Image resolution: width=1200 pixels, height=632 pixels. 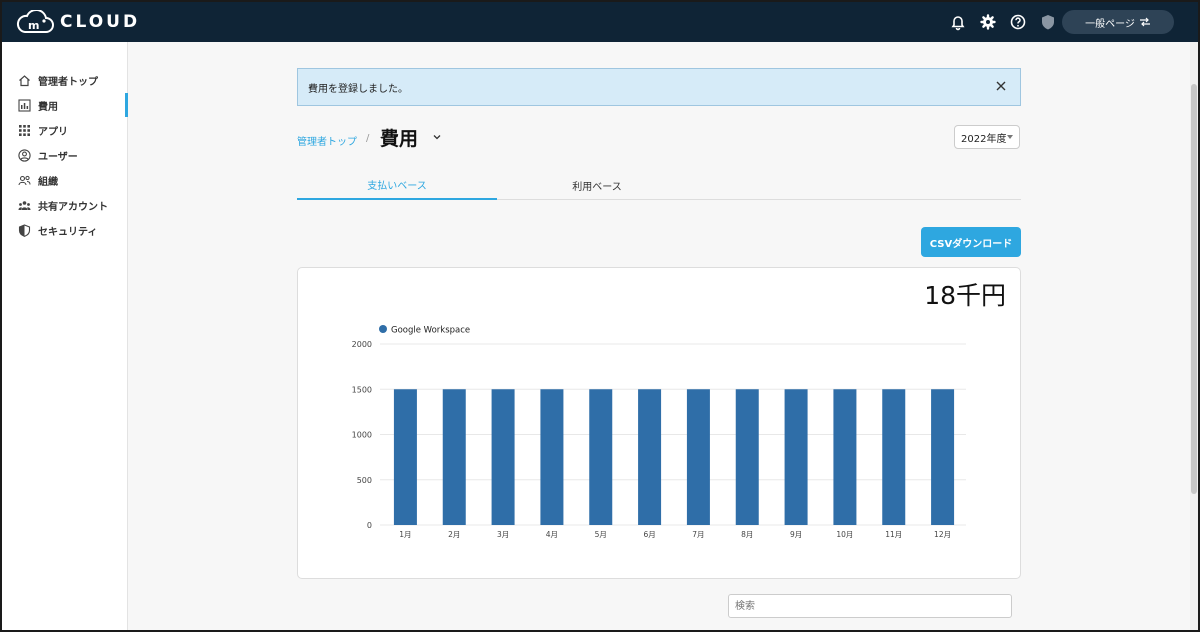 What do you see at coordinates (358, 89) in the screenshot?
I see `alert-message: 費用を登録しました。` at bounding box center [358, 89].